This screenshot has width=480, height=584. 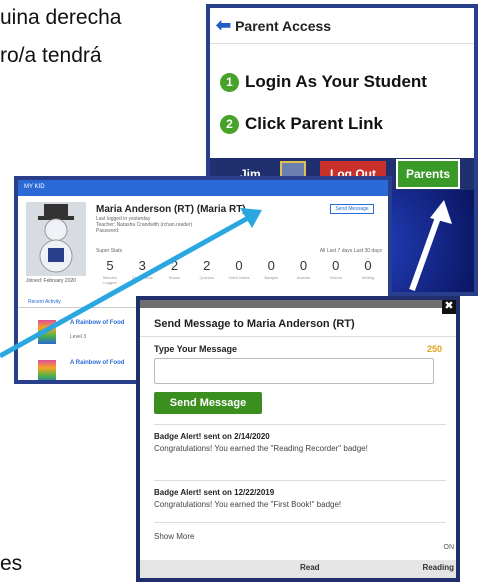 I want to click on show-more-link: Show More, so click(x=174, y=536).